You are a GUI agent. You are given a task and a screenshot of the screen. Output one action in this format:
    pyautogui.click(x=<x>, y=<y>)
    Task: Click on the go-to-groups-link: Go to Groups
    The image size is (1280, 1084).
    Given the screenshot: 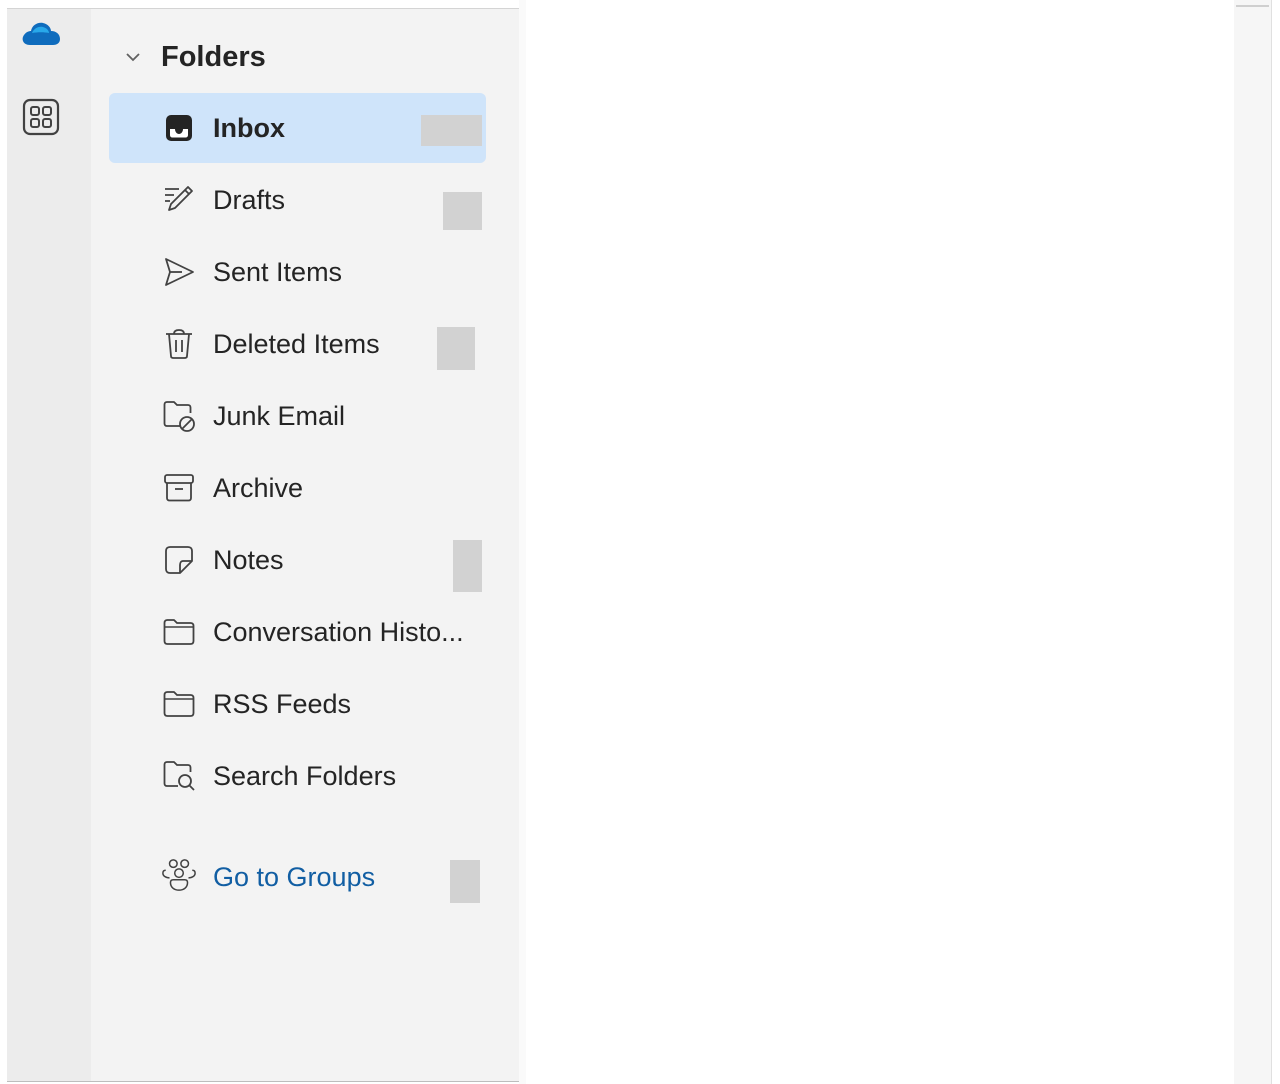 What is the action you would take?
    pyautogui.click(x=297, y=877)
    